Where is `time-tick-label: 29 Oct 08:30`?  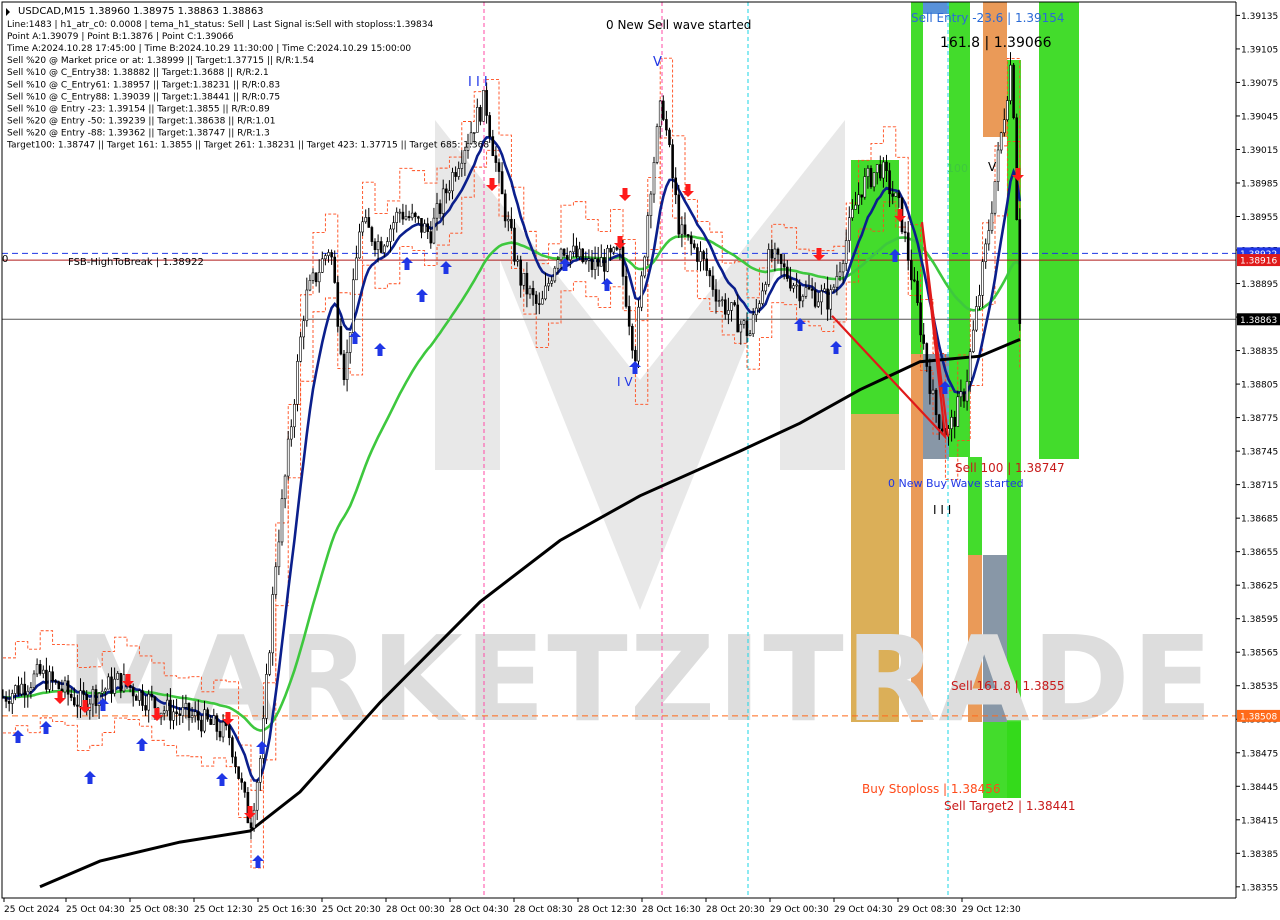
time-tick-label: 29 Oct 08:30 is located at coordinates (927, 910).